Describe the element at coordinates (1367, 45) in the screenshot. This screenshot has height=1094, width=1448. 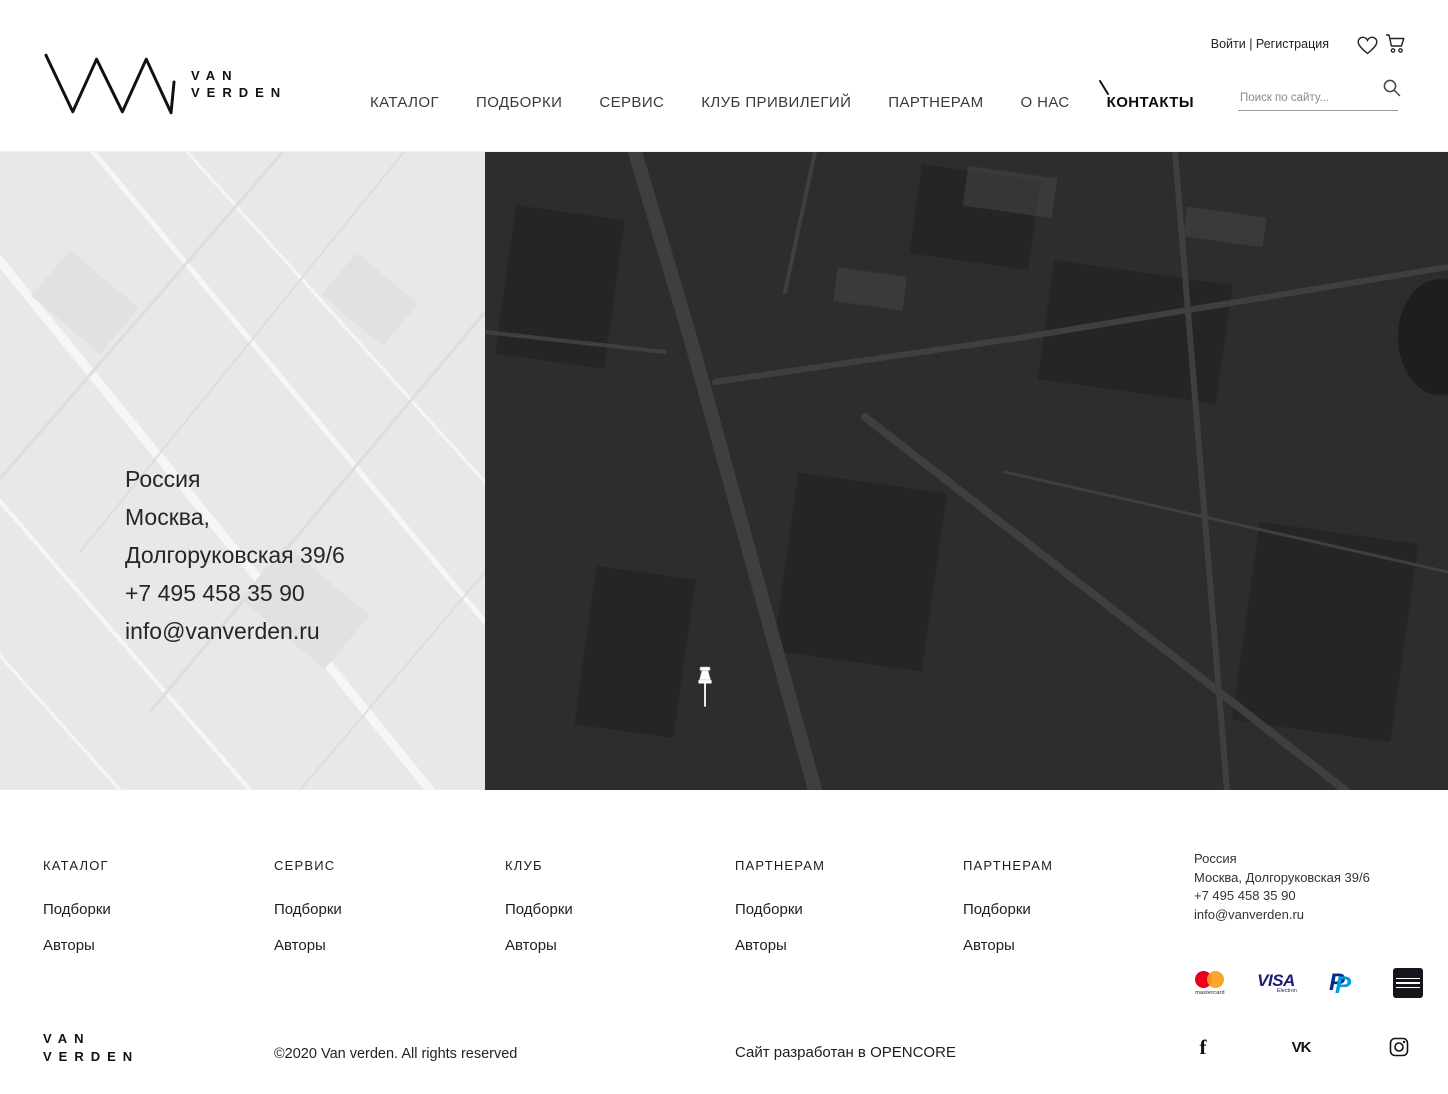
I see `wishlist-heart-icon` at that location.